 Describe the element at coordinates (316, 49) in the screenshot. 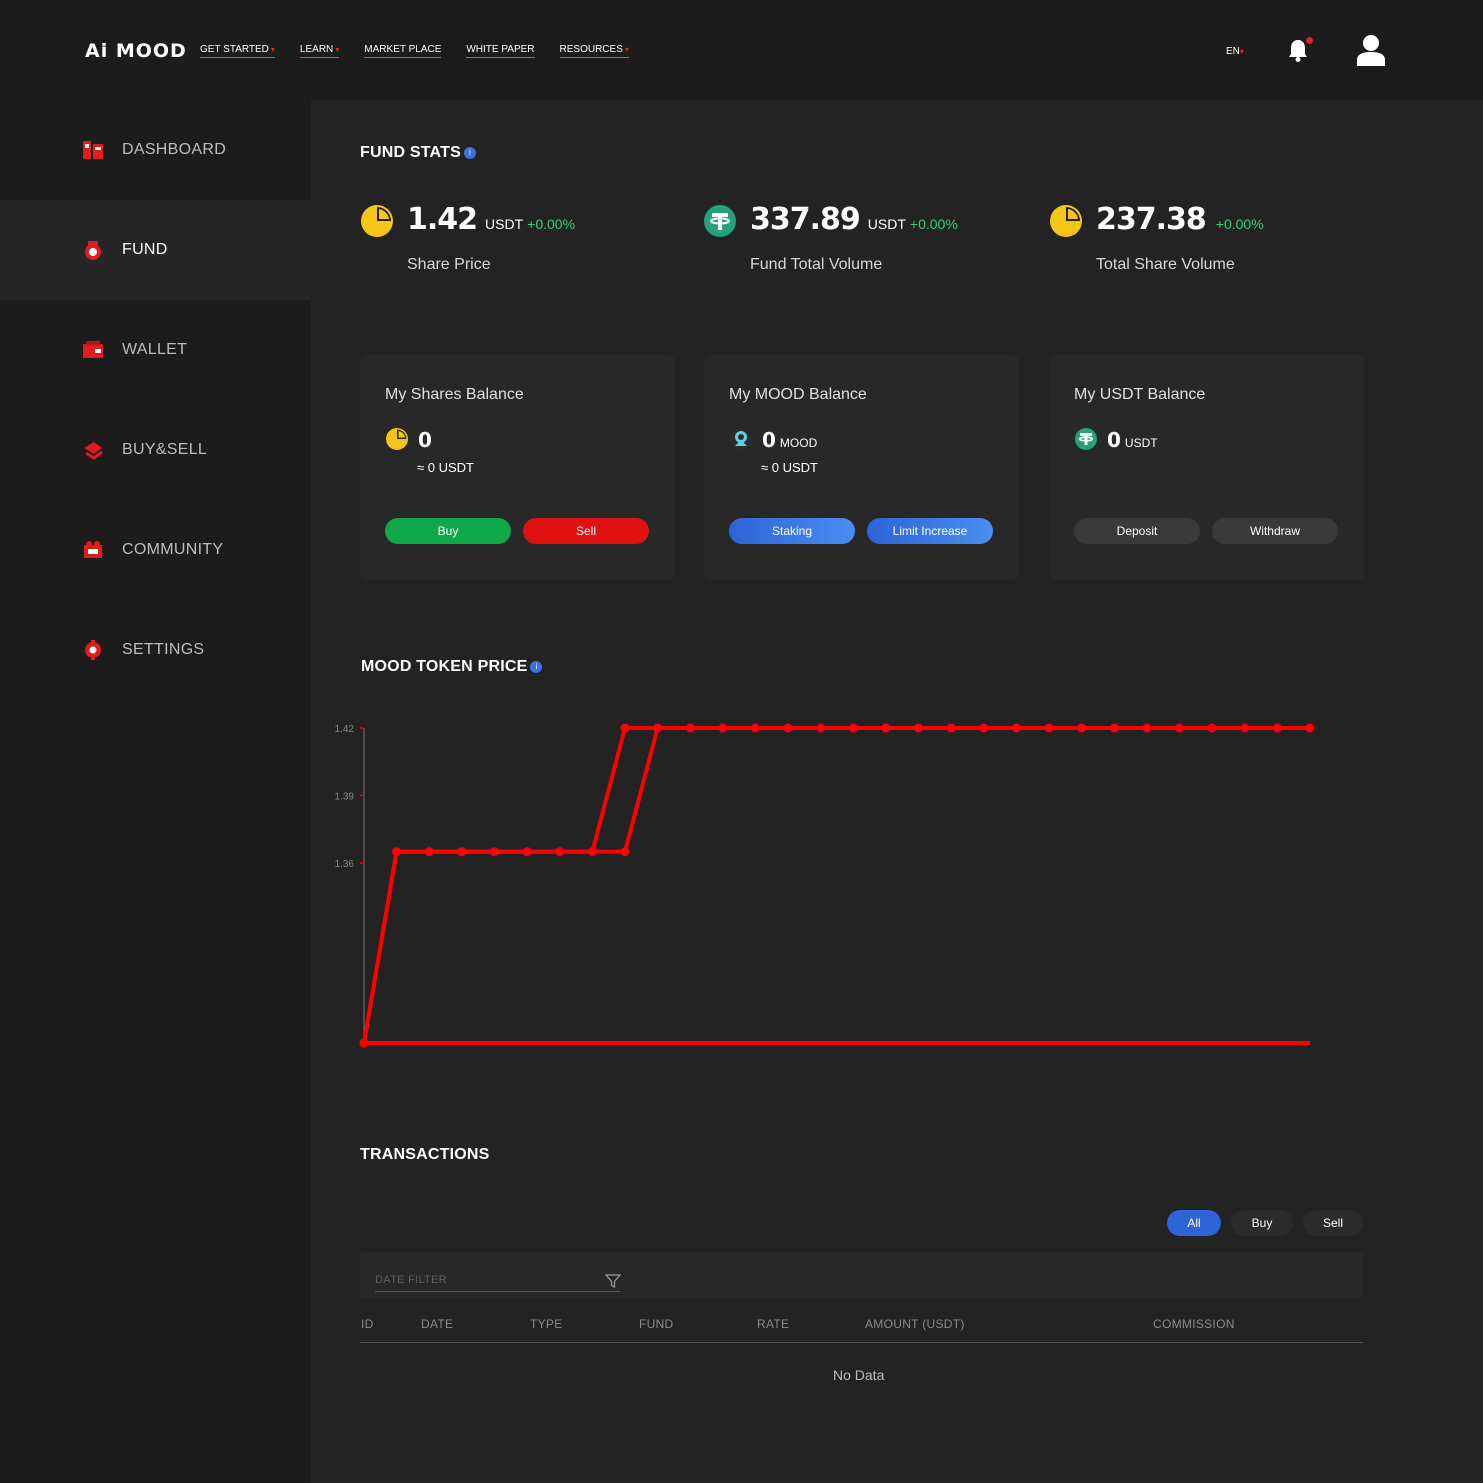

I see `nav-label: LEARN` at that location.